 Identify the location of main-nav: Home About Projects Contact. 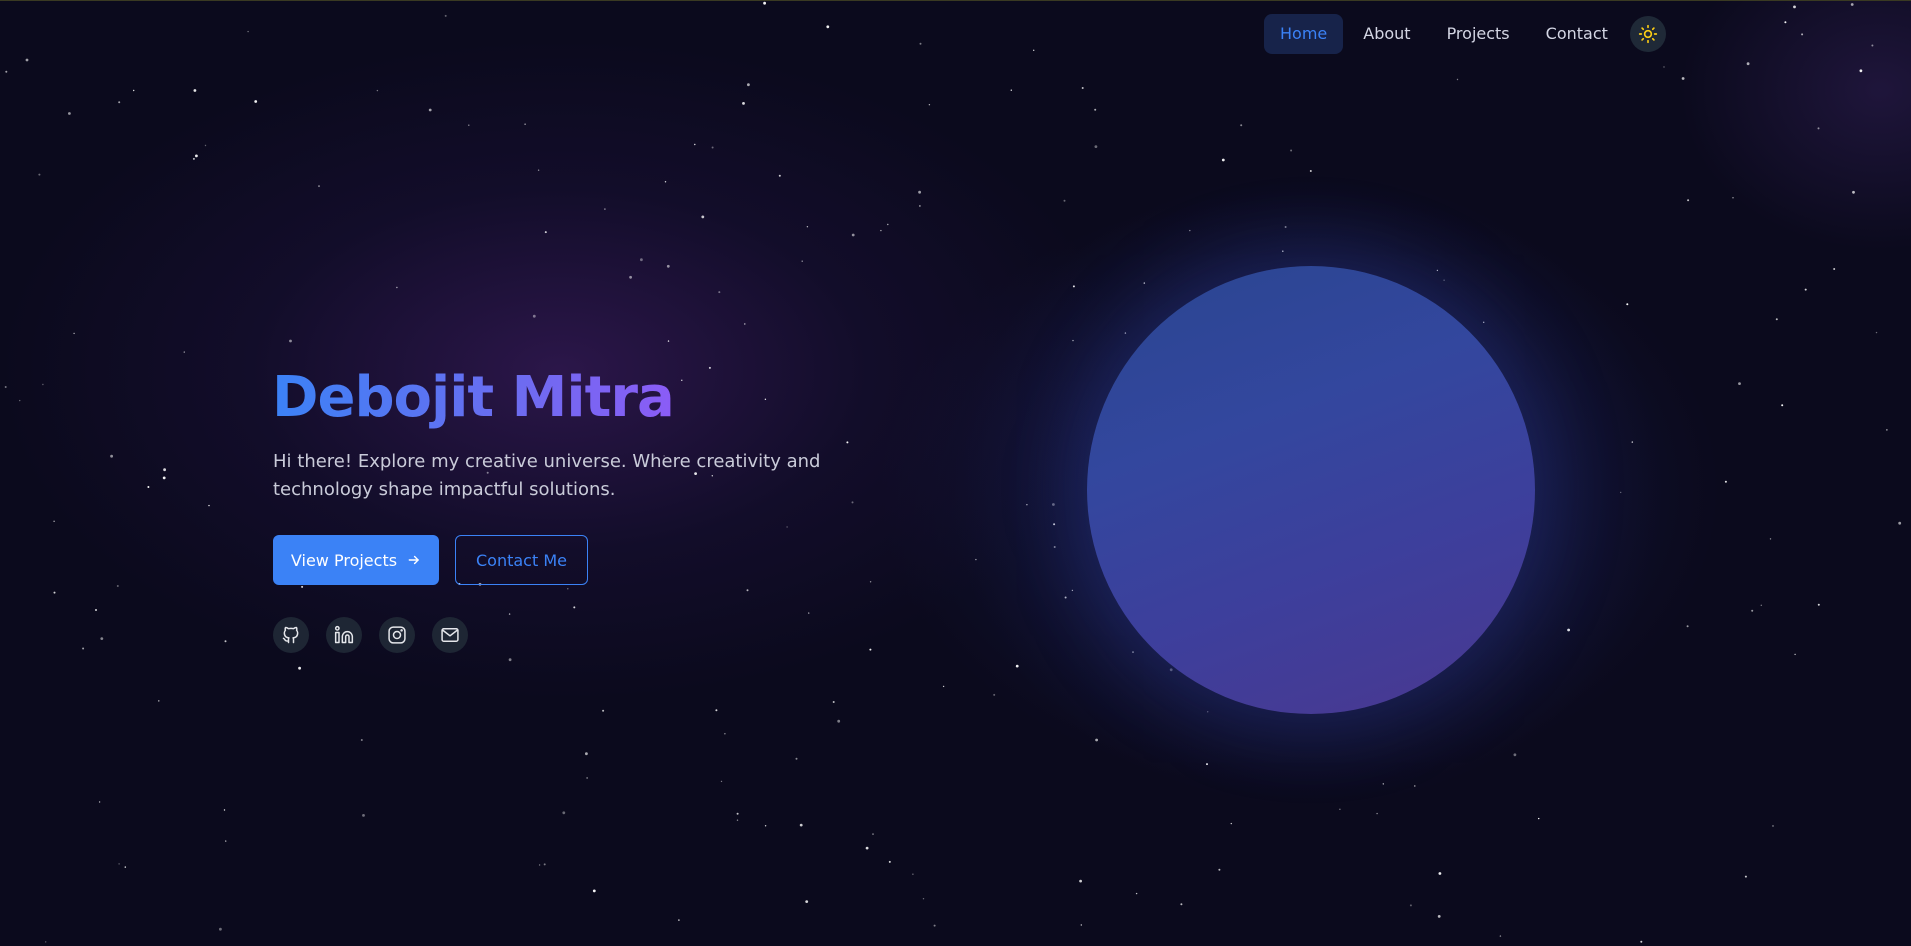
(1465, 34).